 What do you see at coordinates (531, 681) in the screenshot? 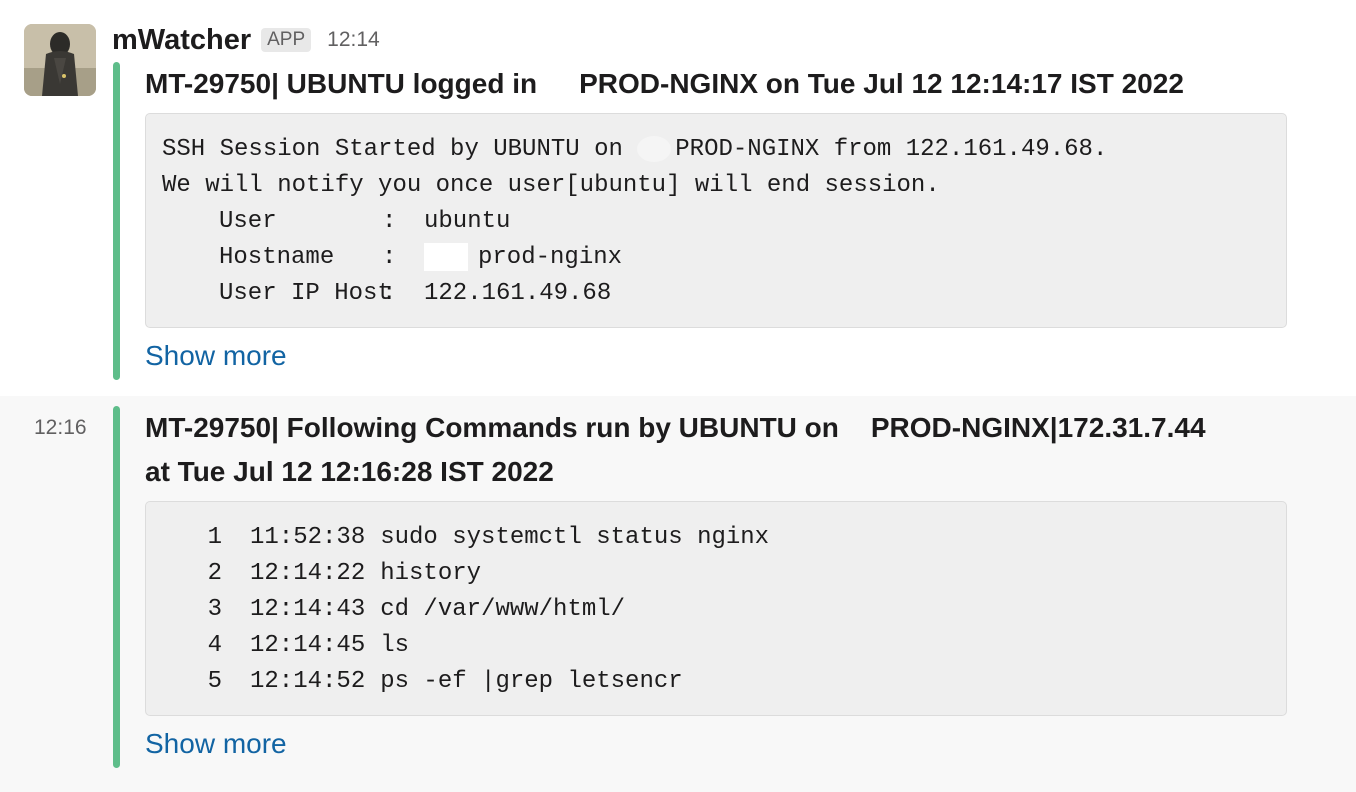
I see `command-text: ps -ef |grep letsencr` at bounding box center [531, 681].